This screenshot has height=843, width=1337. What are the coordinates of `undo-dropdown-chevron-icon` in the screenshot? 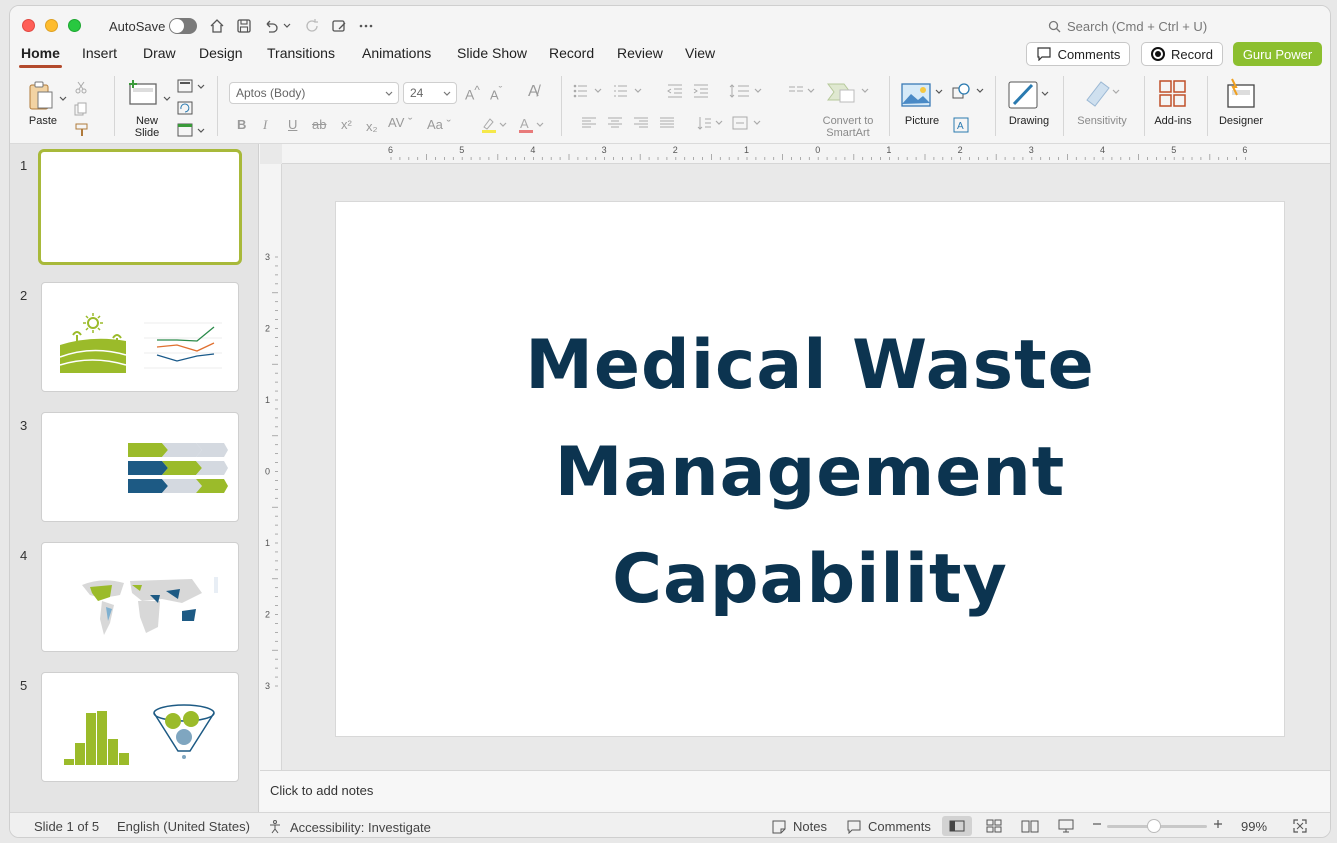 It's located at (287, 26).